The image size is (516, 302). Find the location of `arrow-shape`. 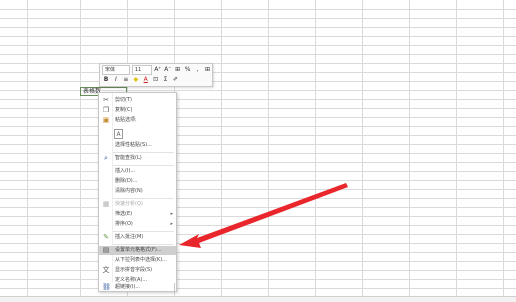

arrow-shape is located at coordinates (263, 215).